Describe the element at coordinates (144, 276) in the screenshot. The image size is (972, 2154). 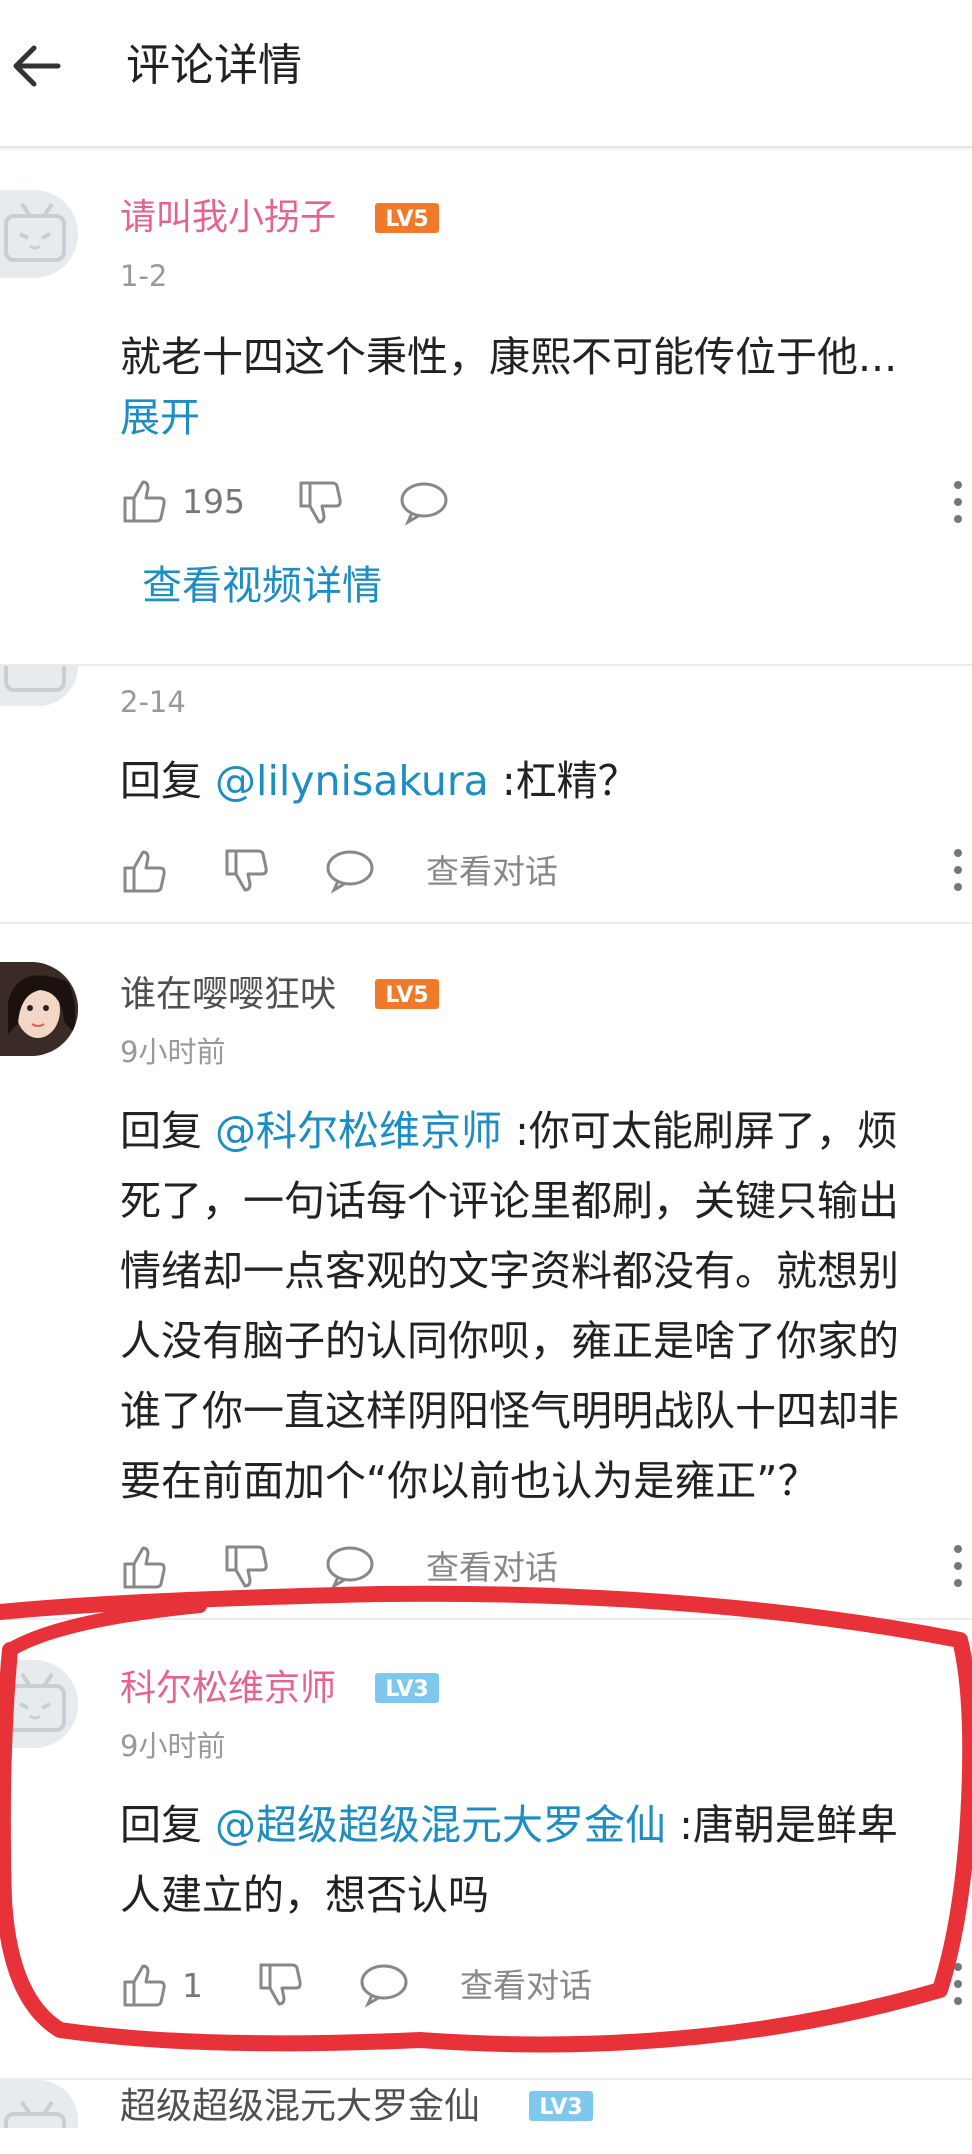
I see `comment-date: 1-2` at that location.